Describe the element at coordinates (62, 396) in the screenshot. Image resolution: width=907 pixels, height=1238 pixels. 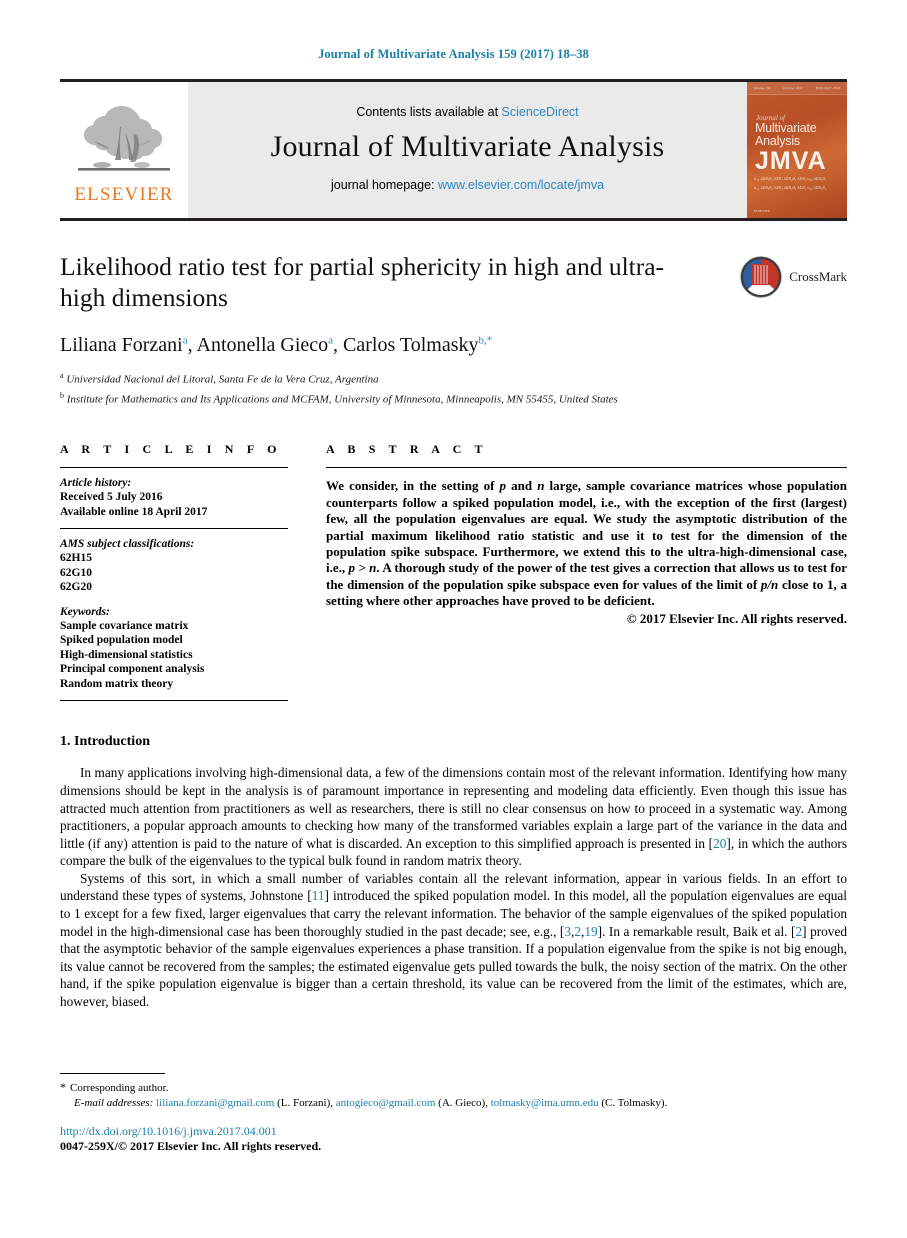
I see `affiliation-b-mark: b` at that location.